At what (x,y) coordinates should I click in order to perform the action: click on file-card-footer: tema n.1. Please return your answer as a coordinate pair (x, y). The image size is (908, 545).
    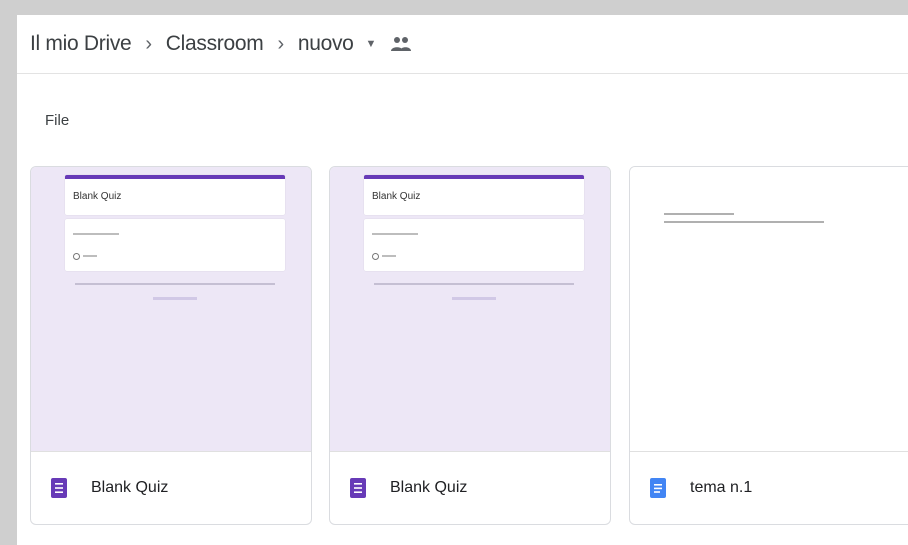
    Looking at the image, I should click on (769, 487).